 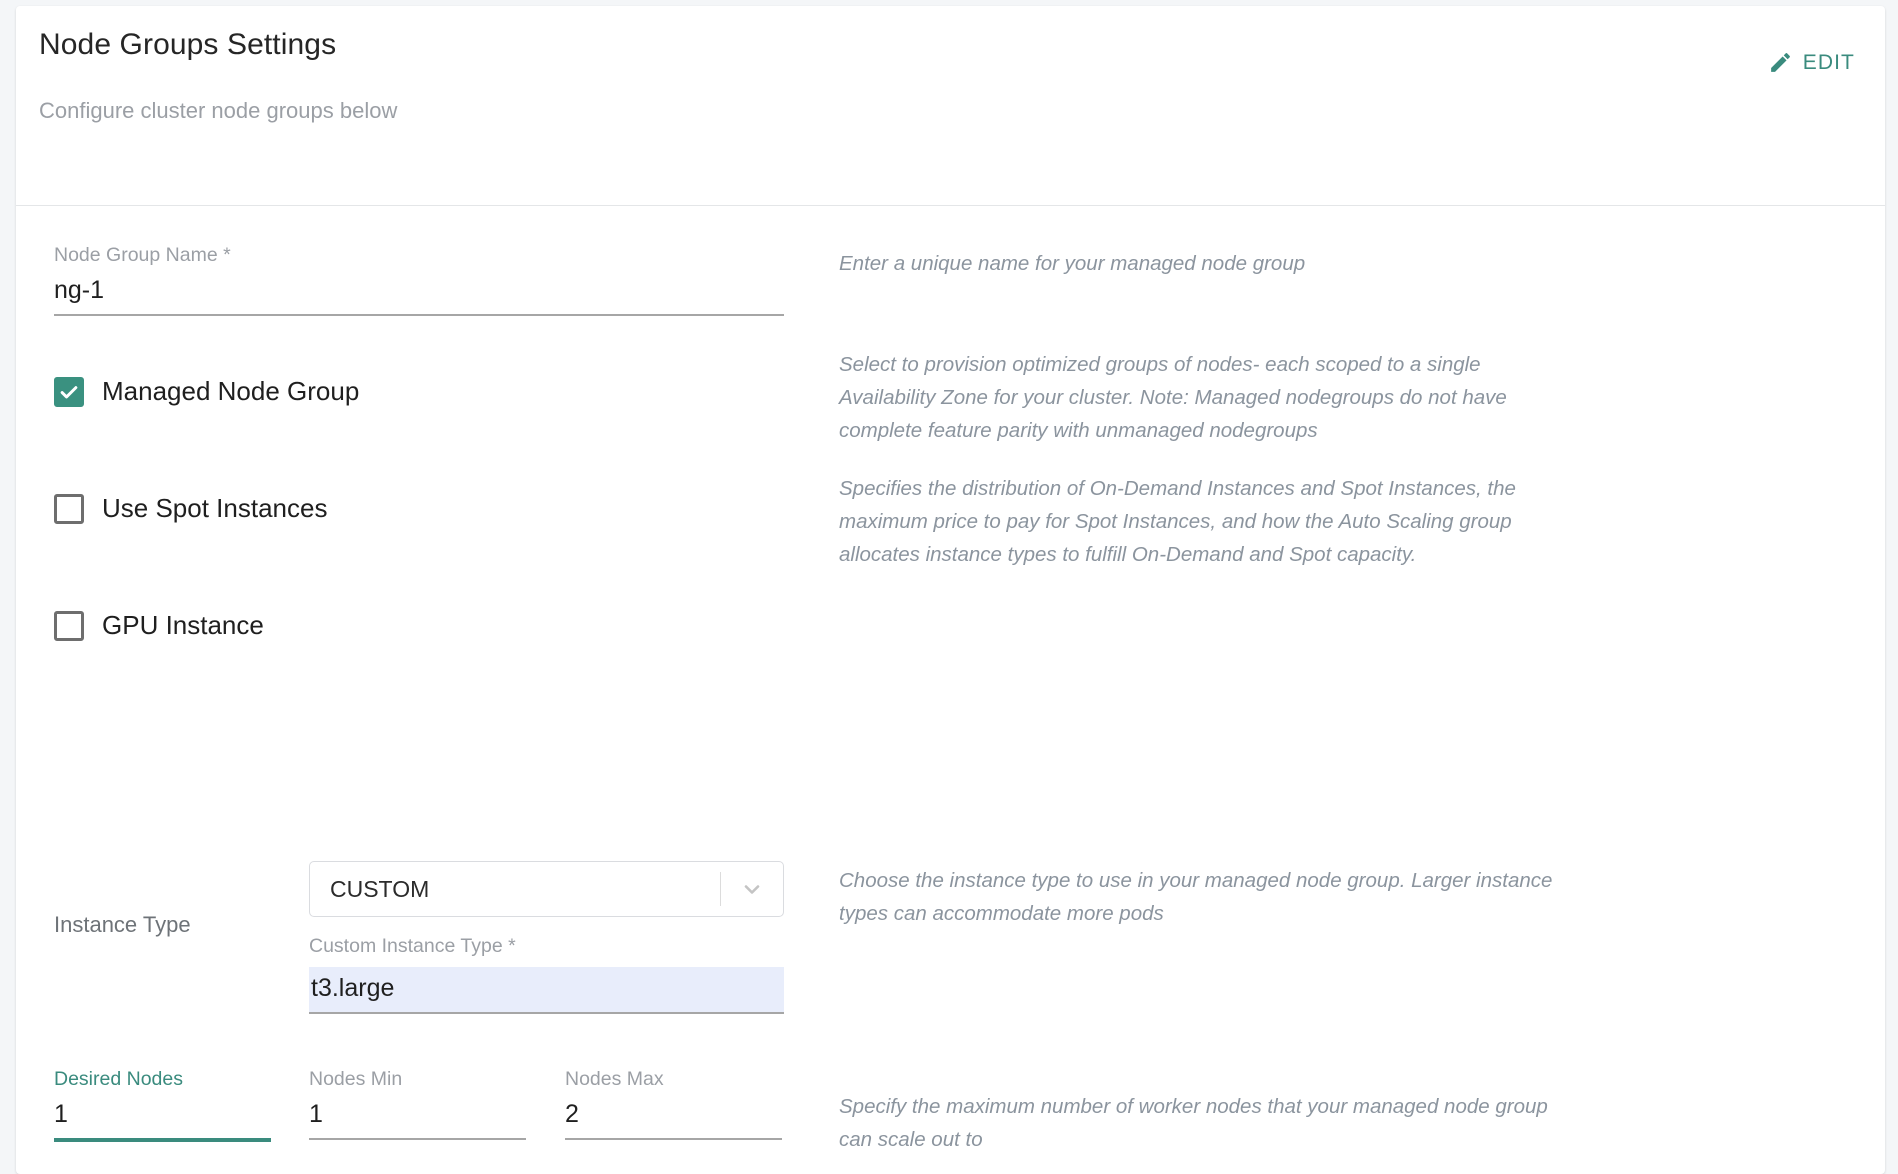 What do you see at coordinates (142, 255) in the screenshot?
I see `node-group-name-label: Node Group Name *` at bounding box center [142, 255].